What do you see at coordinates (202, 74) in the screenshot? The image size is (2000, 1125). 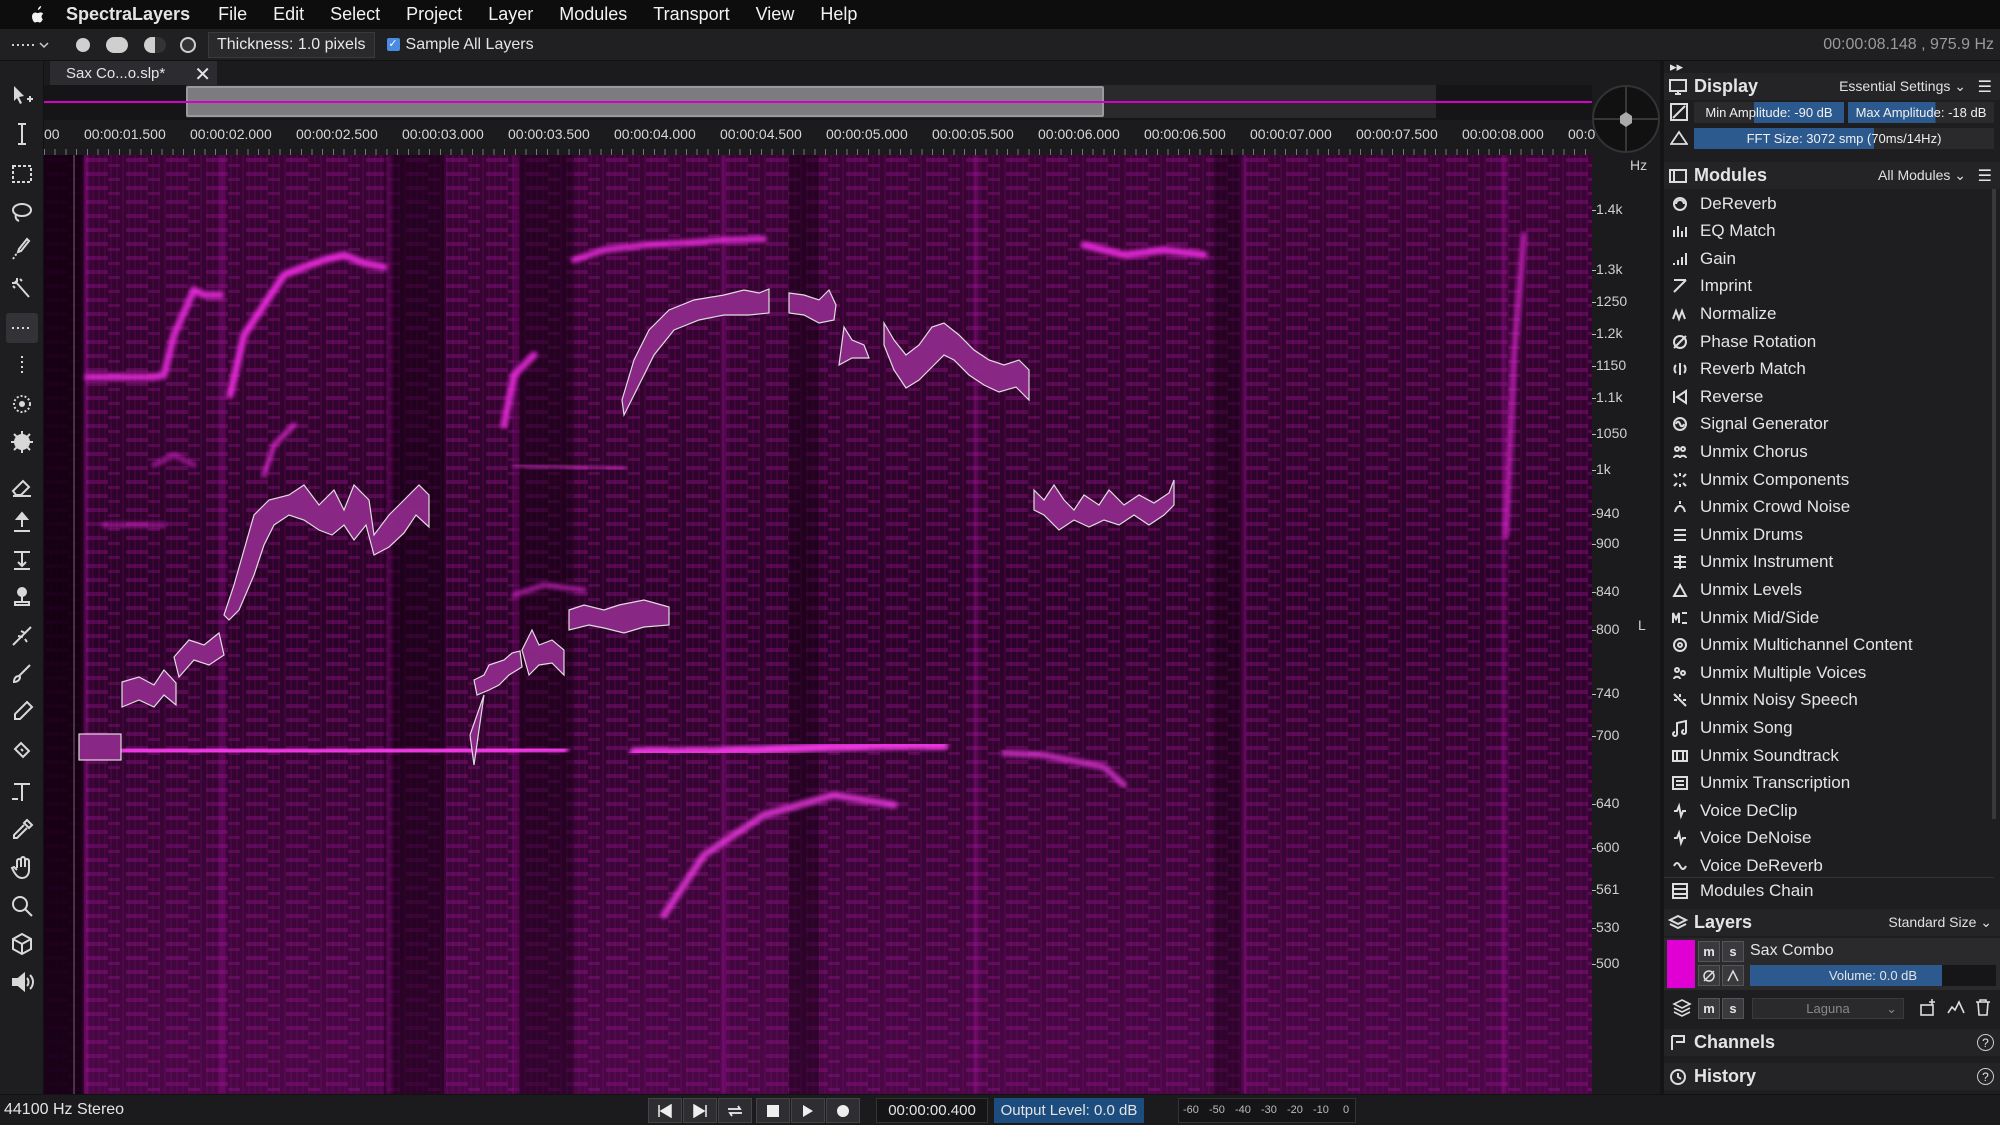 I see `close-tab-icon: ✕` at bounding box center [202, 74].